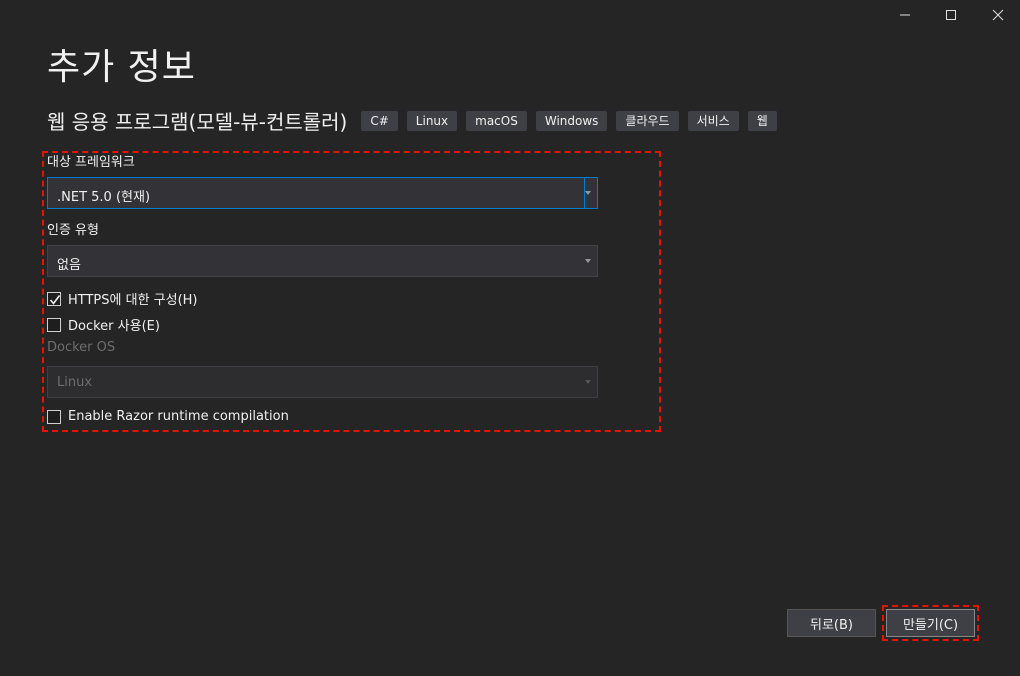 Image resolution: width=1020 pixels, height=676 pixels. I want to click on tag-macos: macOS, so click(496, 120).